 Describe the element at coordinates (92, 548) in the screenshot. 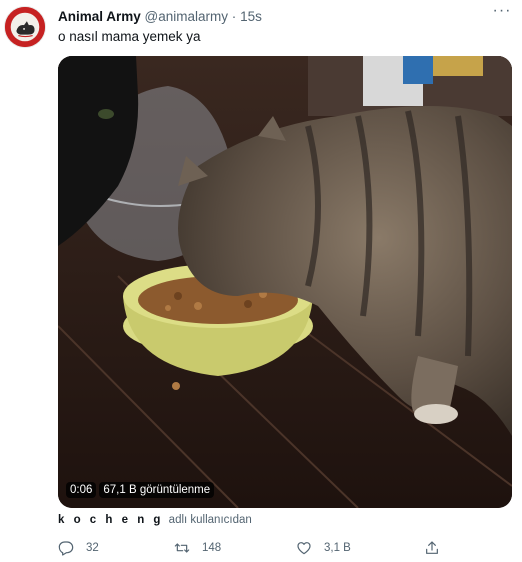

I see `reply-count: 32` at that location.